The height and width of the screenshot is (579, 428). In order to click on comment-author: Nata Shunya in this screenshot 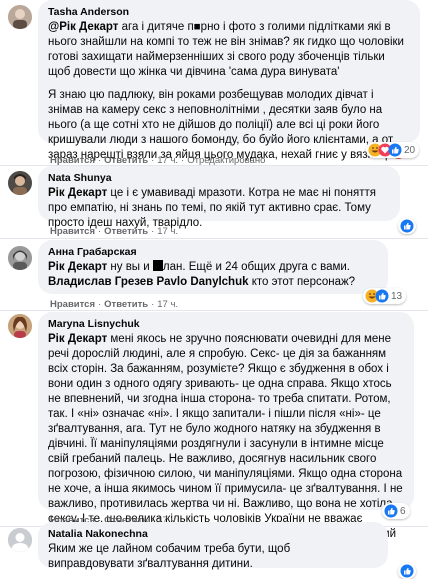, I will do `click(219, 178)`.